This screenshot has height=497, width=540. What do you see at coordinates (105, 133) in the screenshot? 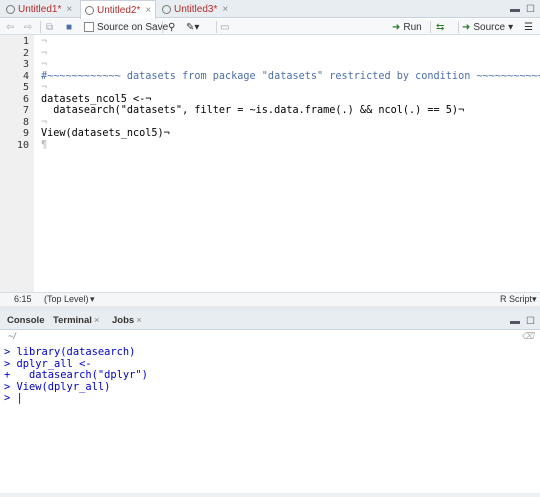
I see `code-line: View(datasets_ncol5)¬` at bounding box center [105, 133].